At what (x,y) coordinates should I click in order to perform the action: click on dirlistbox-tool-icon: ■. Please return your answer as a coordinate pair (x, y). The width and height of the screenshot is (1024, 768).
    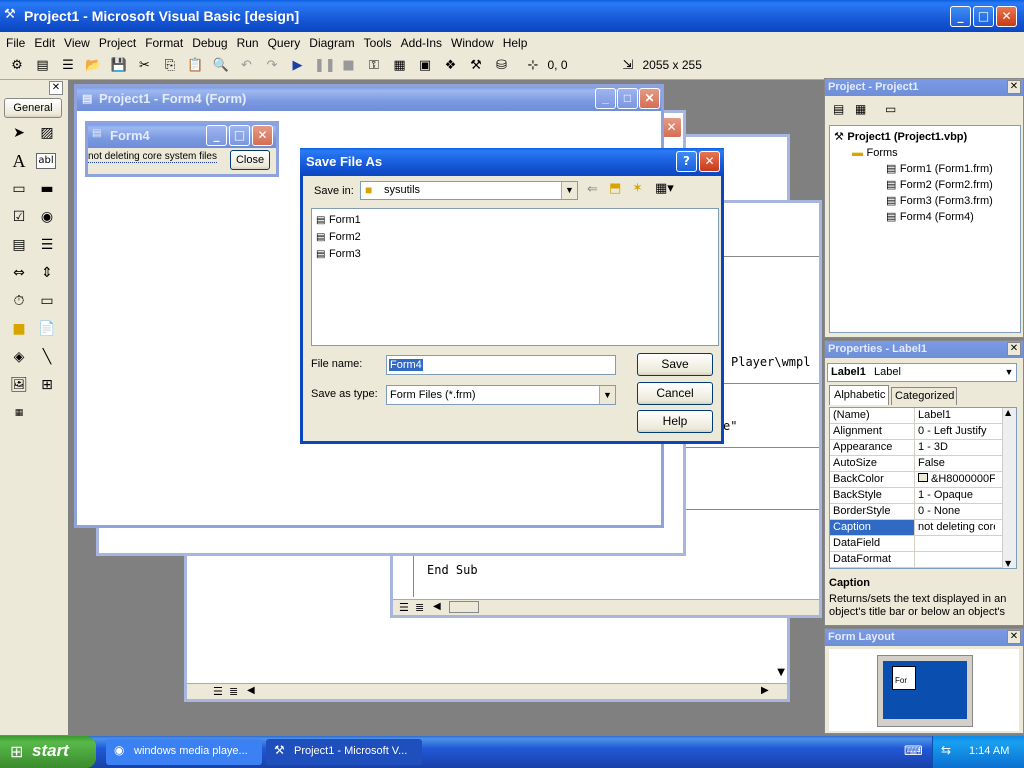
    Looking at the image, I should click on (19, 329).